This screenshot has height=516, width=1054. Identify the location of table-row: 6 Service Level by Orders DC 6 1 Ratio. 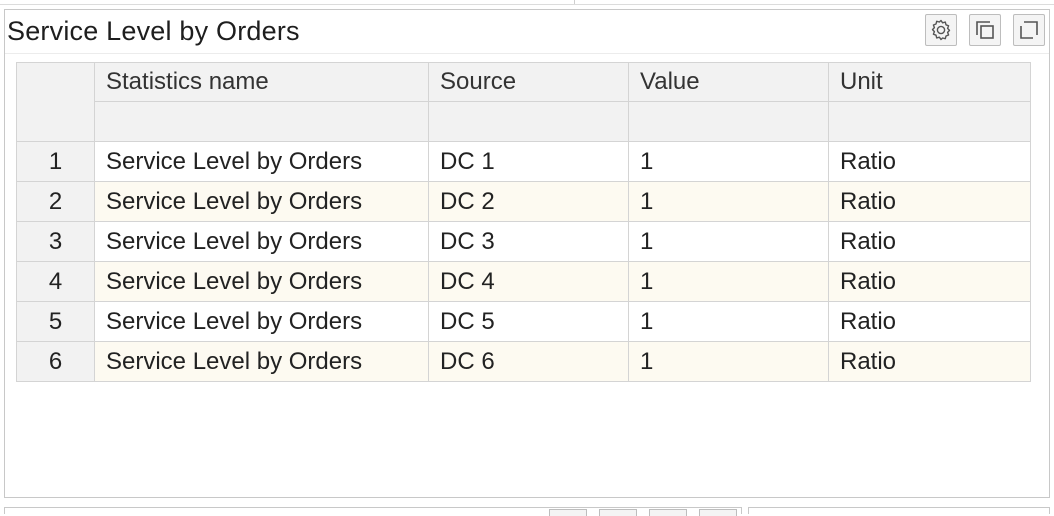
(523, 361).